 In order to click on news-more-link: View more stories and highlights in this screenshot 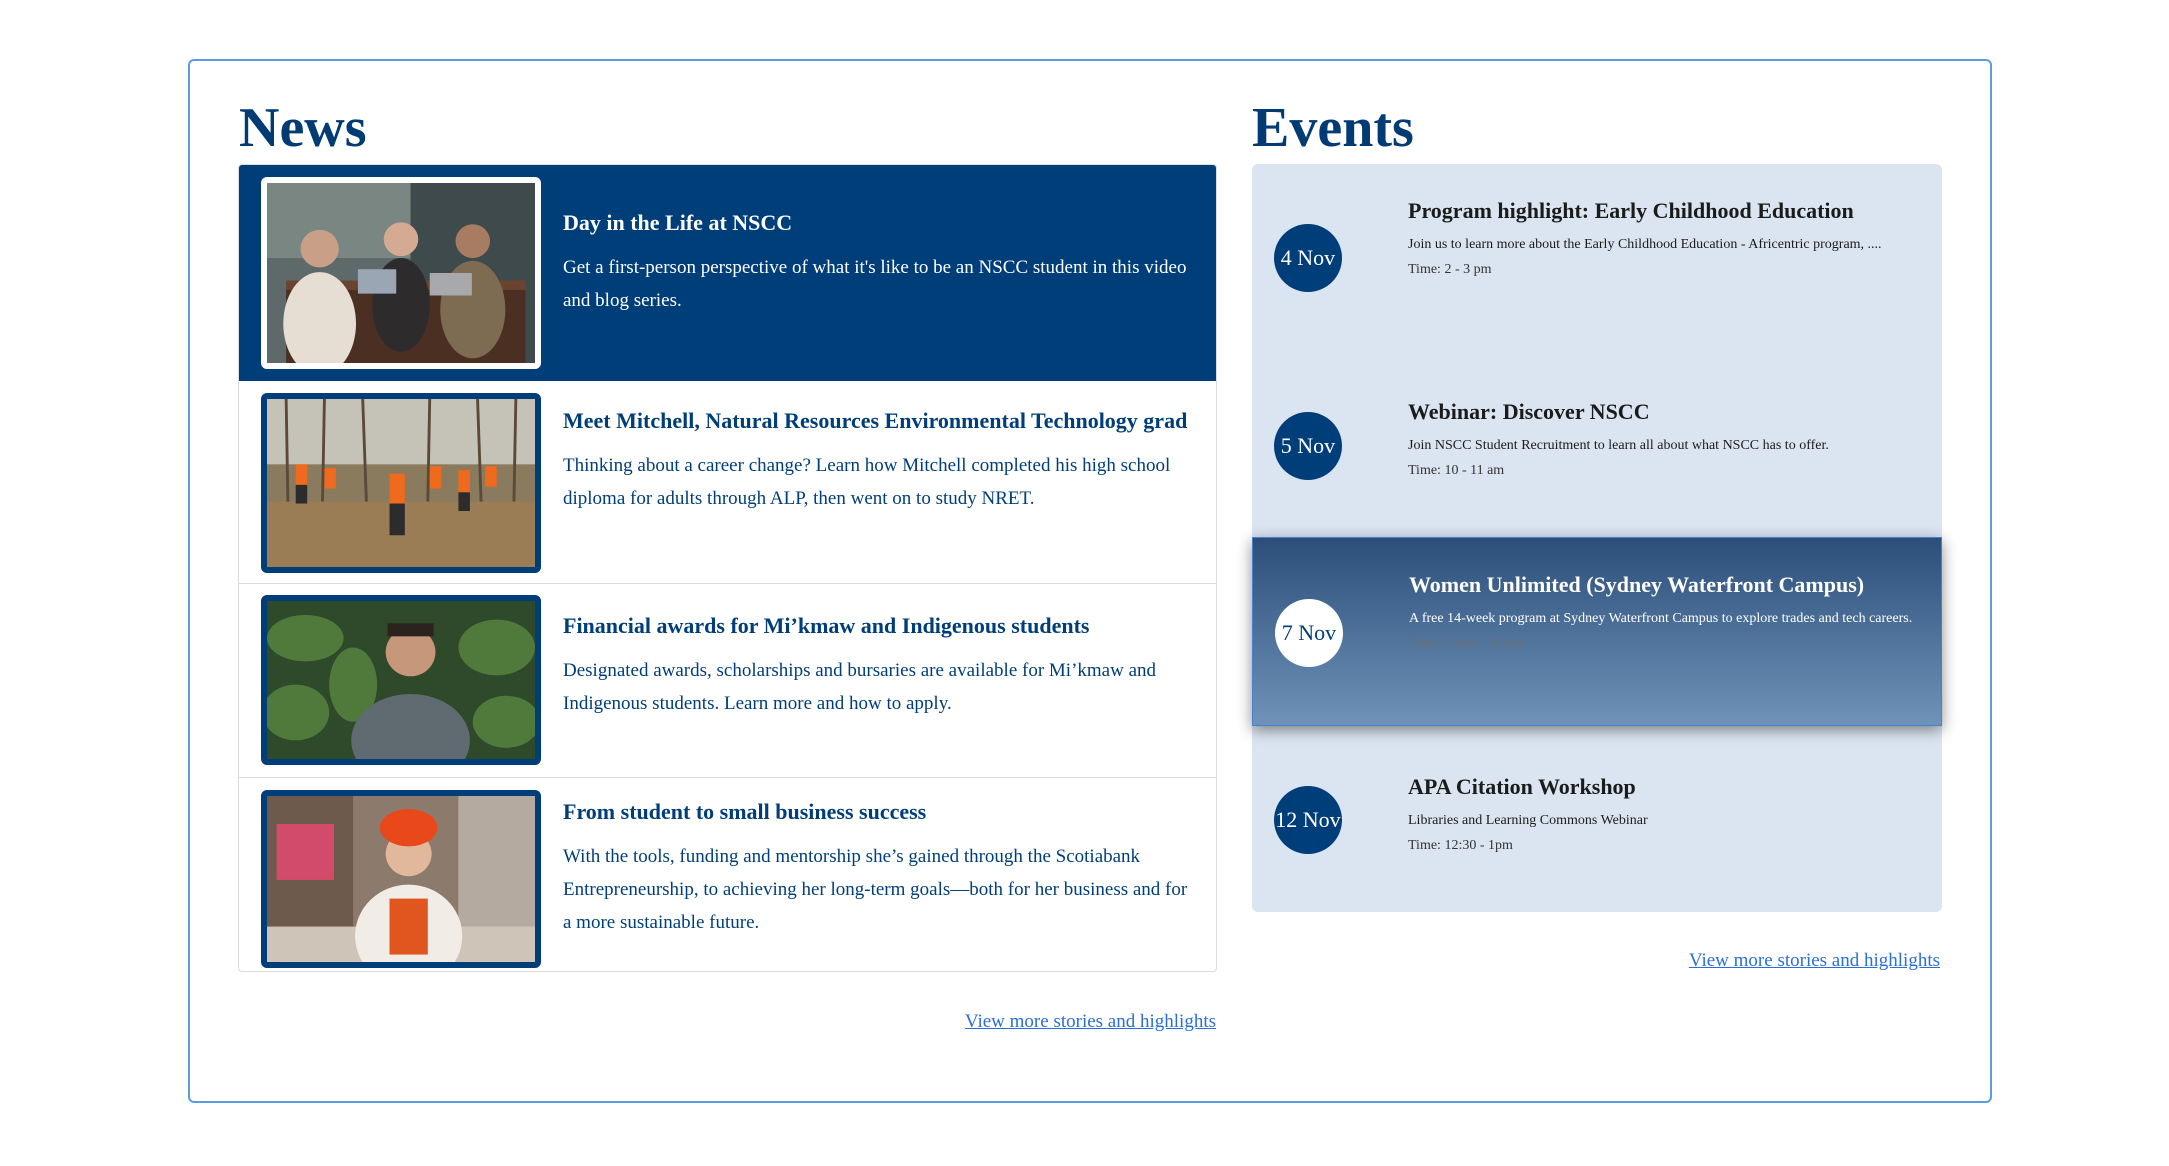, I will do `click(1090, 1022)`.